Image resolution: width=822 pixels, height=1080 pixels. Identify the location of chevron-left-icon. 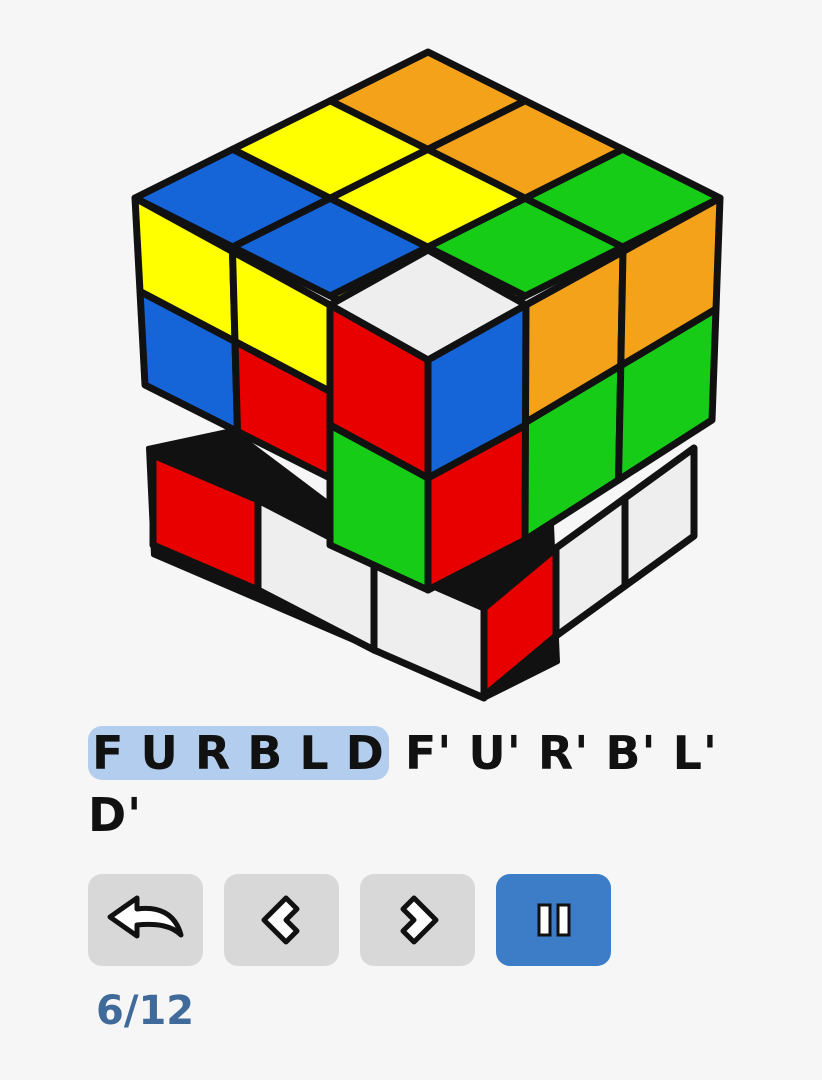
(280, 920).